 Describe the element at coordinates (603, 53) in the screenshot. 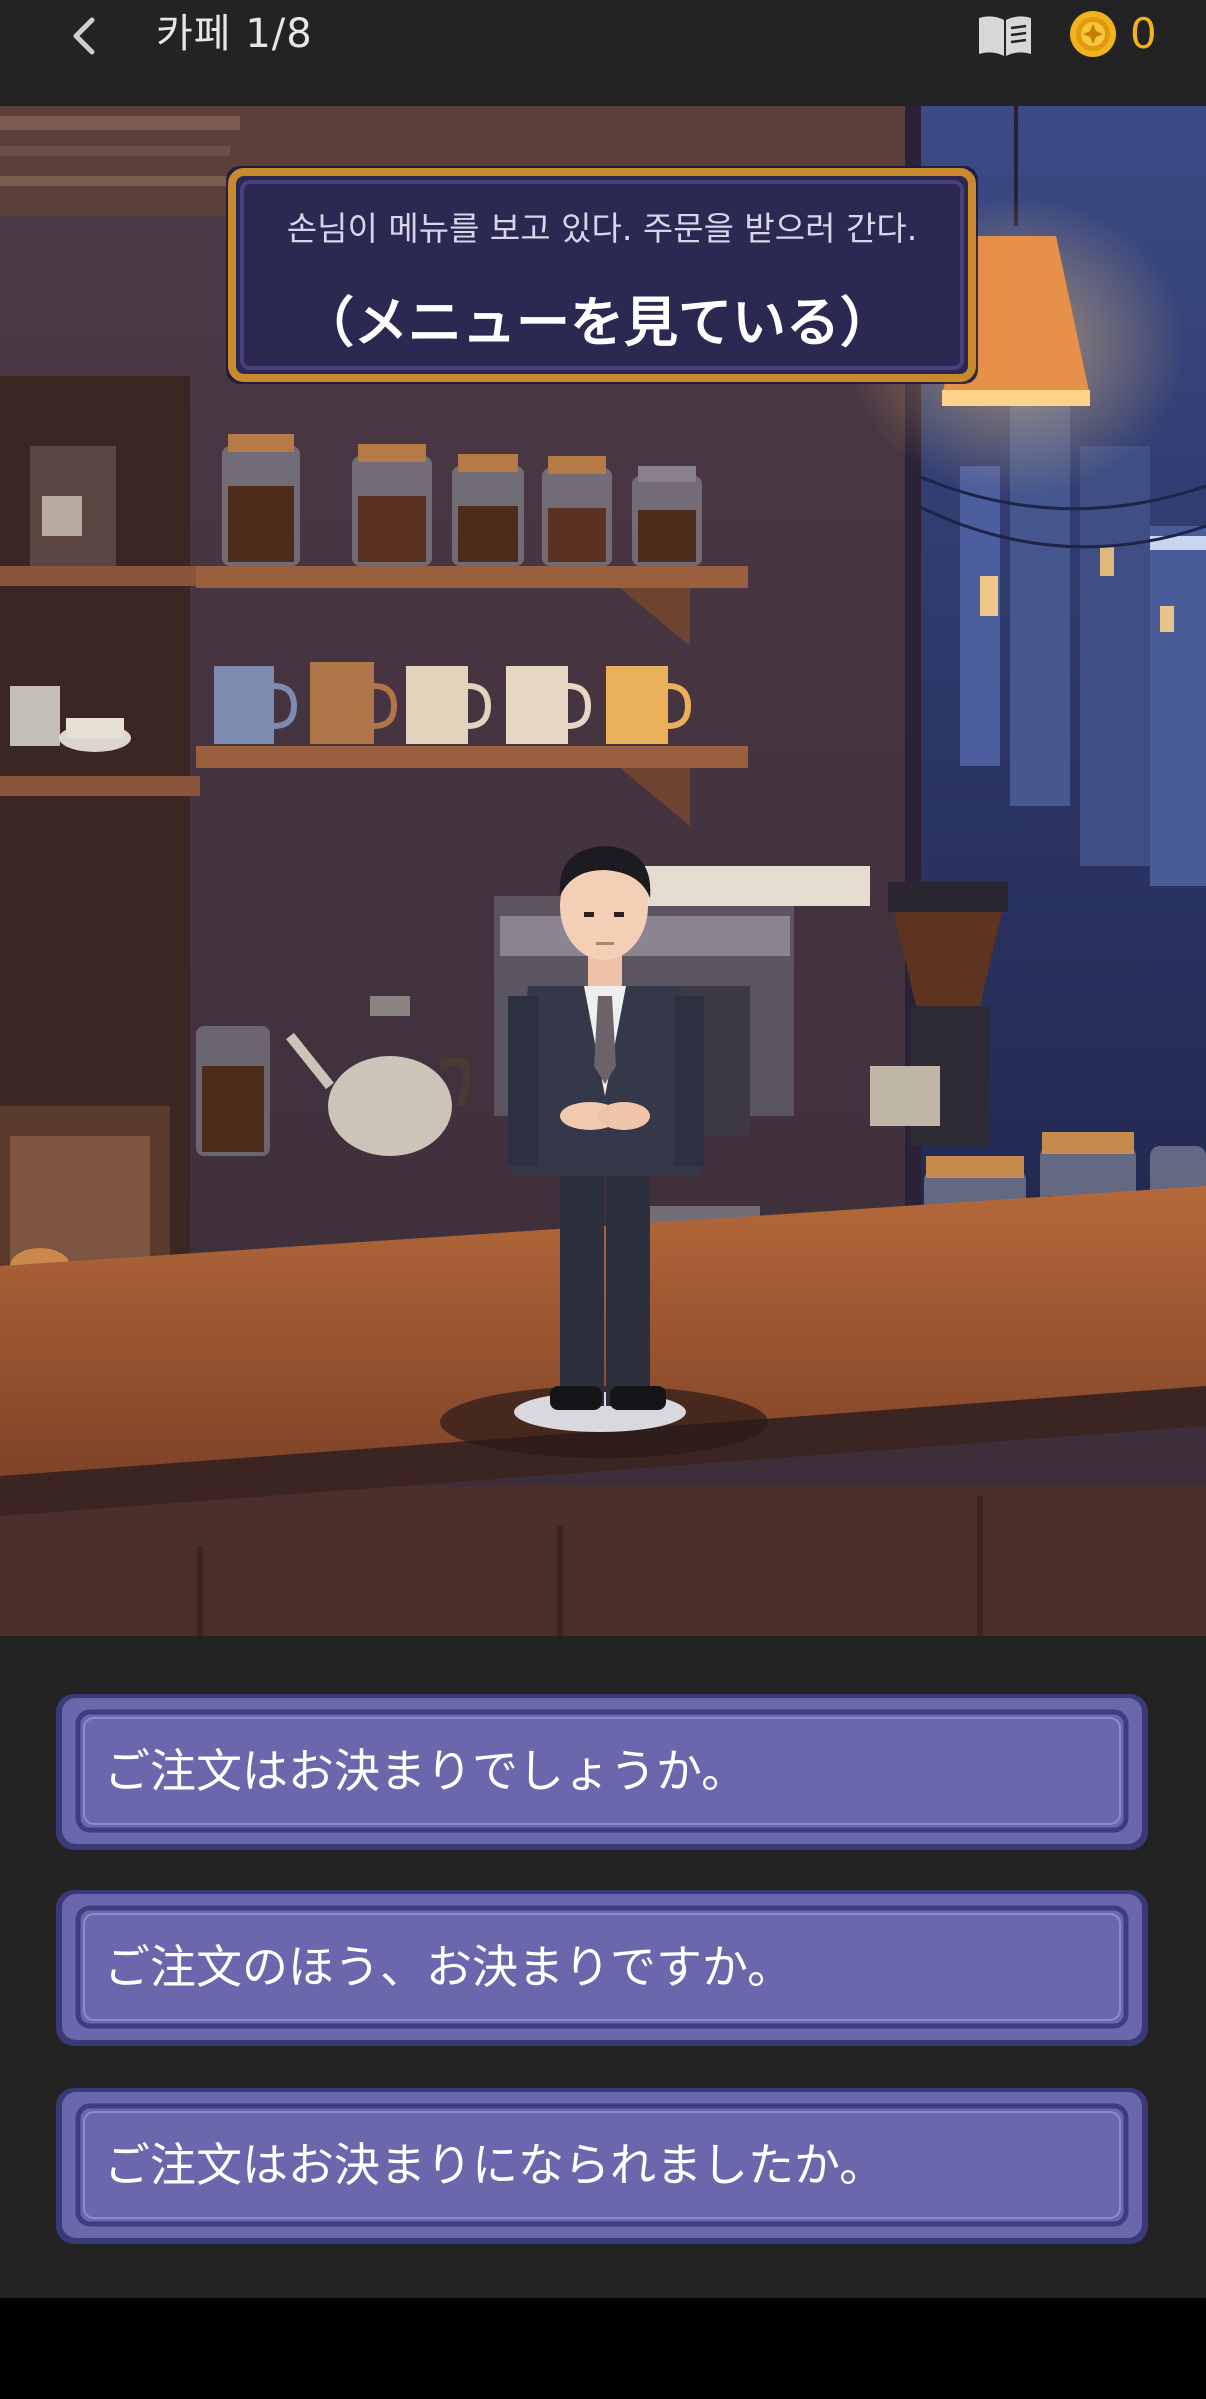

I see `top-bar: 카페 1/8 0` at that location.